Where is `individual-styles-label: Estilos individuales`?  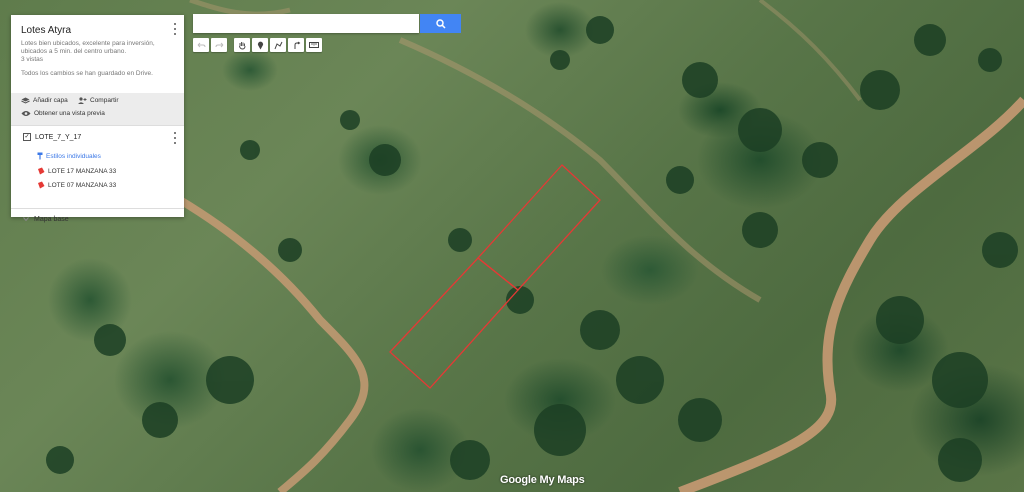
individual-styles-label: Estilos individuales is located at coordinates (73, 156).